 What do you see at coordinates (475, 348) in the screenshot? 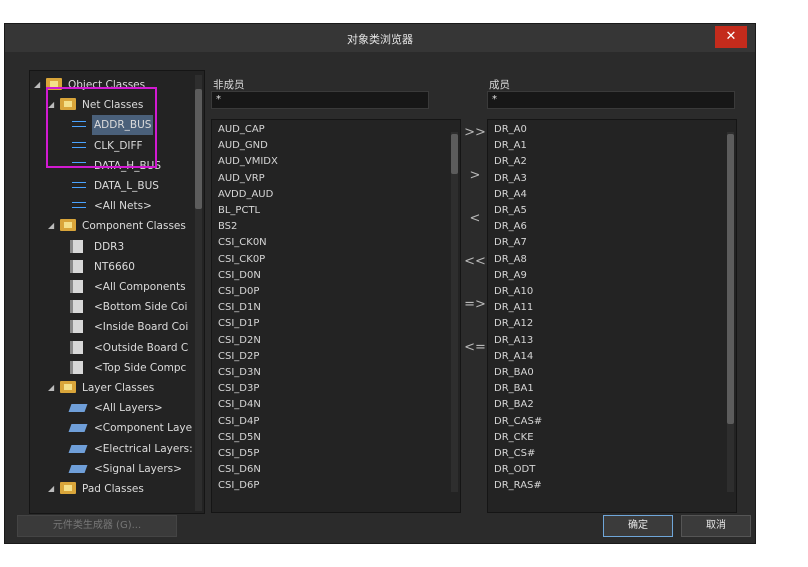
I see `remove-filtered-button: <=` at bounding box center [475, 348].